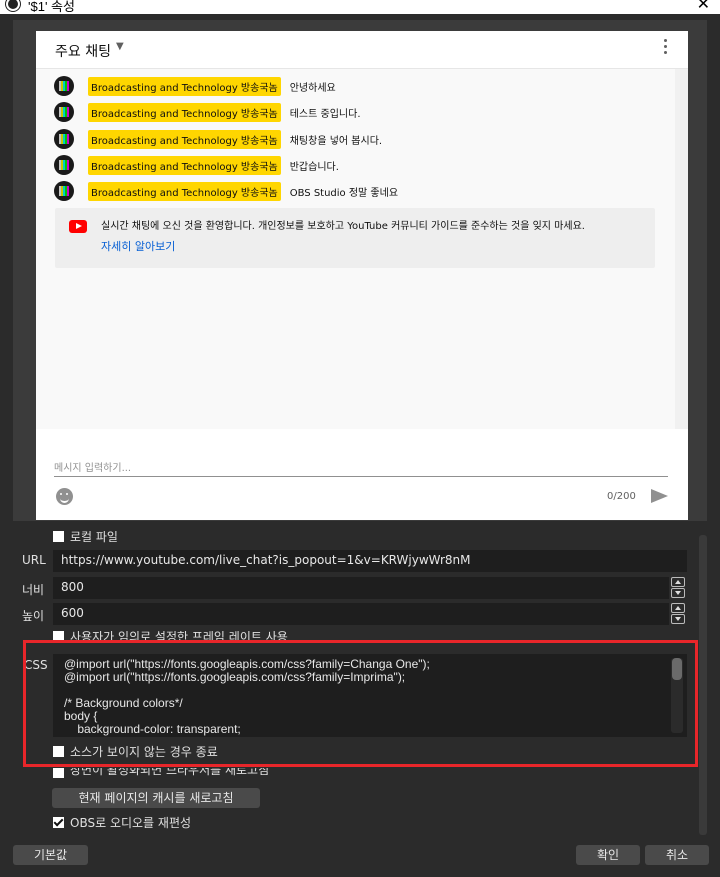 This screenshot has height=877, width=720. Describe the element at coordinates (344, 193) in the screenshot. I see `message-text: OBS Studio 정말 좋네요` at that location.